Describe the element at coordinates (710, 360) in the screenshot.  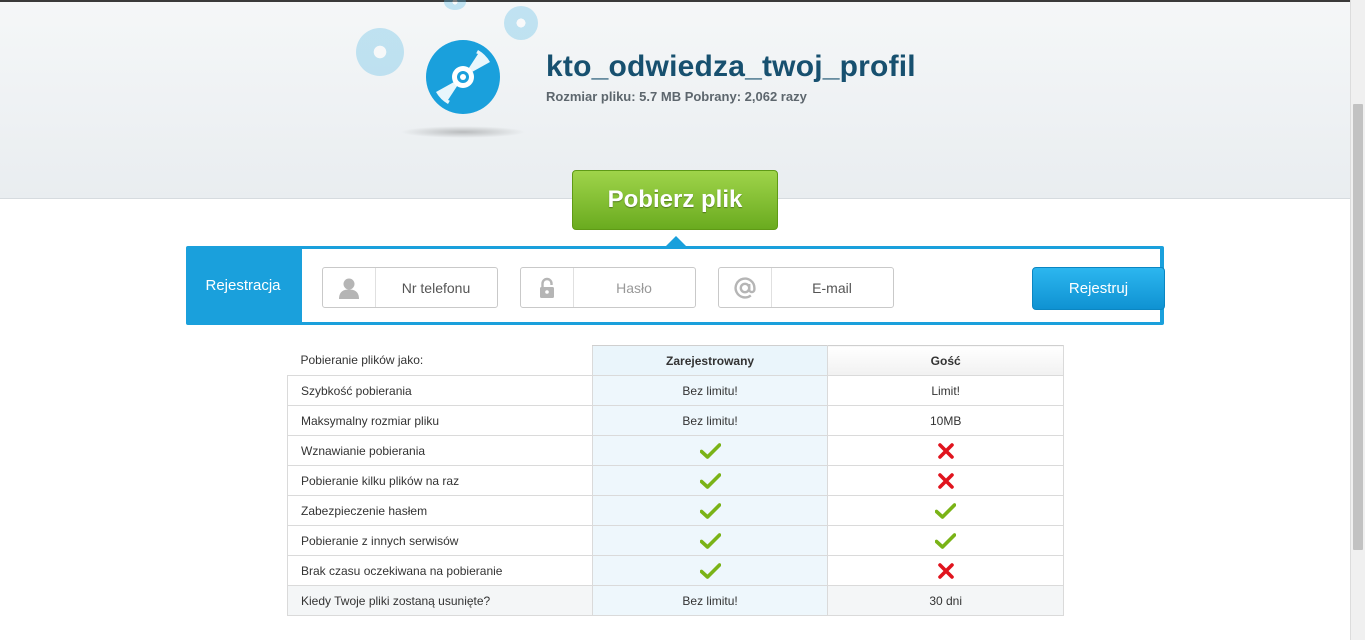
I see `header-registered: Zarejestrowany` at that location.